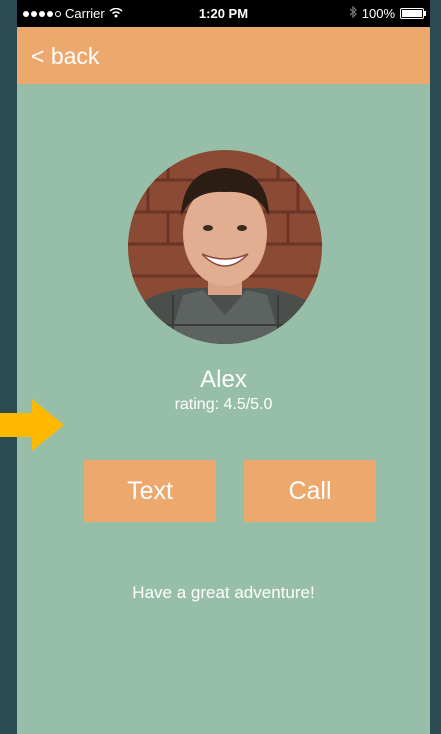  What do you see at coordinates (32, 425) in the screenshot?
I see `arrow-pointer-icon` at bounding box center [32, 425].